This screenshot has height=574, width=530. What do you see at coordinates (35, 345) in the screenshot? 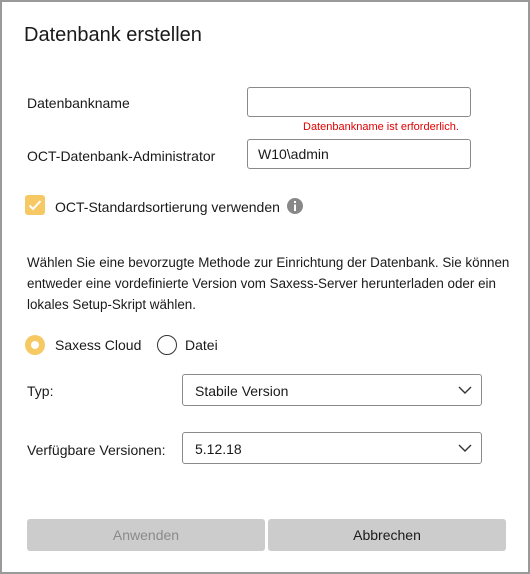
I see `radio-saxess-cloud` at bounding box center [35, 345].